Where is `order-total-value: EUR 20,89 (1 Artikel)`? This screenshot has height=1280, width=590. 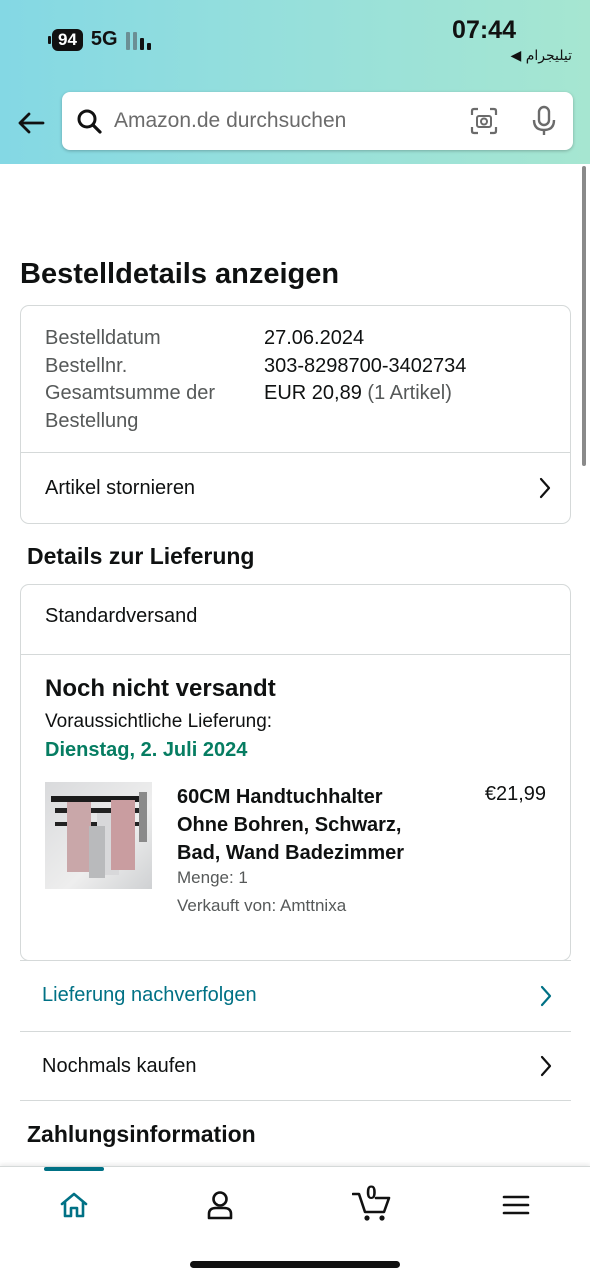
order-total-value: EUR 20,89 (1 Artikel) is located at coordinates (358, 393).